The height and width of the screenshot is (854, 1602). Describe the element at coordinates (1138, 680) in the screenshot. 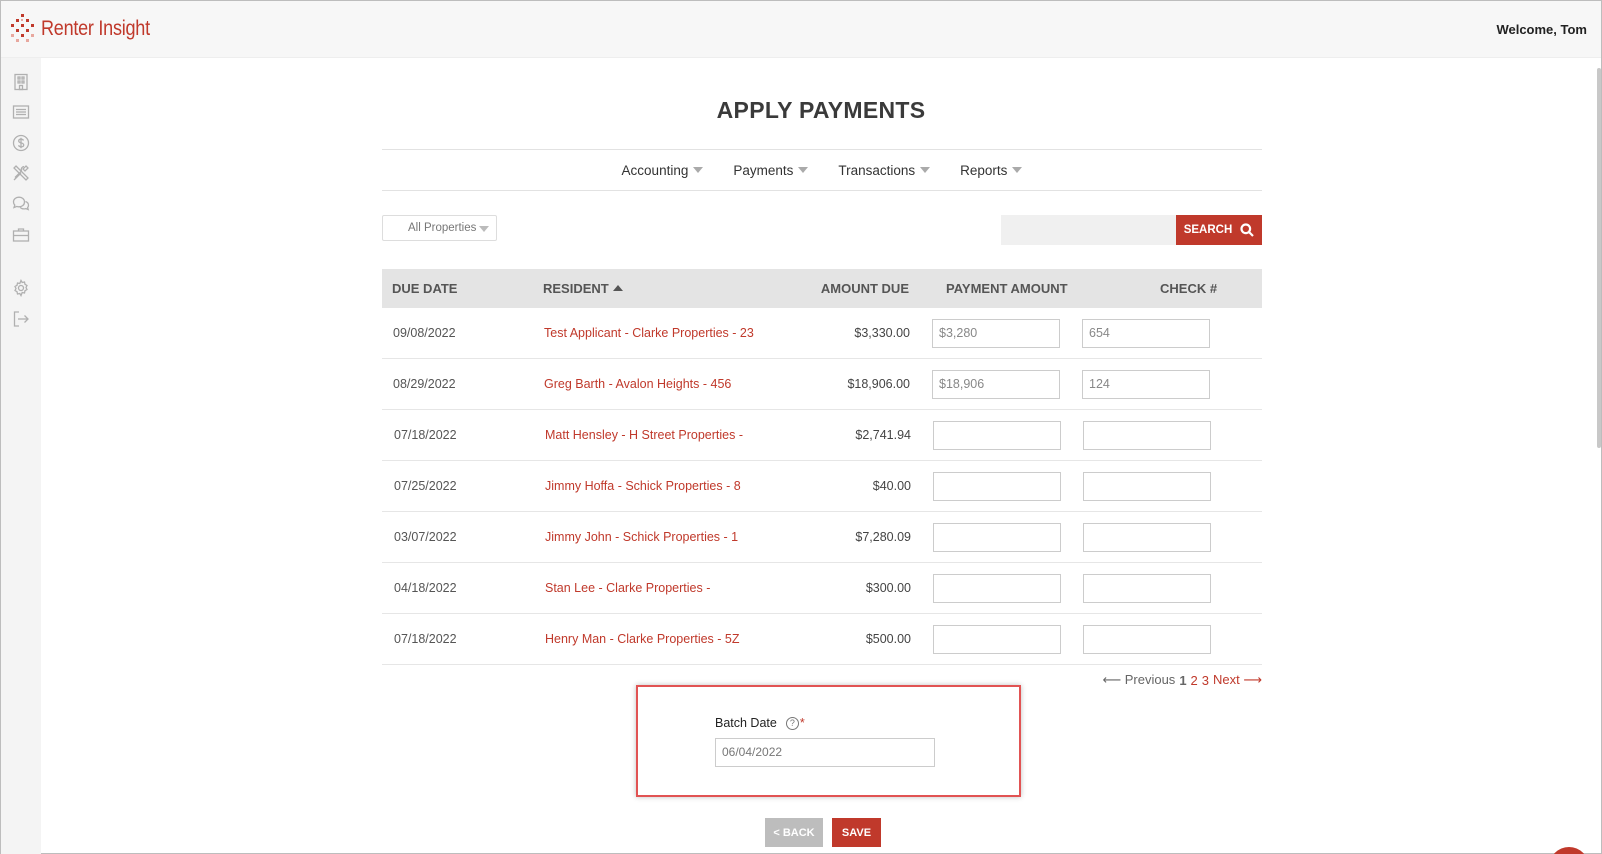

I see `pagination-previous: ⟵ Previous` at that location.